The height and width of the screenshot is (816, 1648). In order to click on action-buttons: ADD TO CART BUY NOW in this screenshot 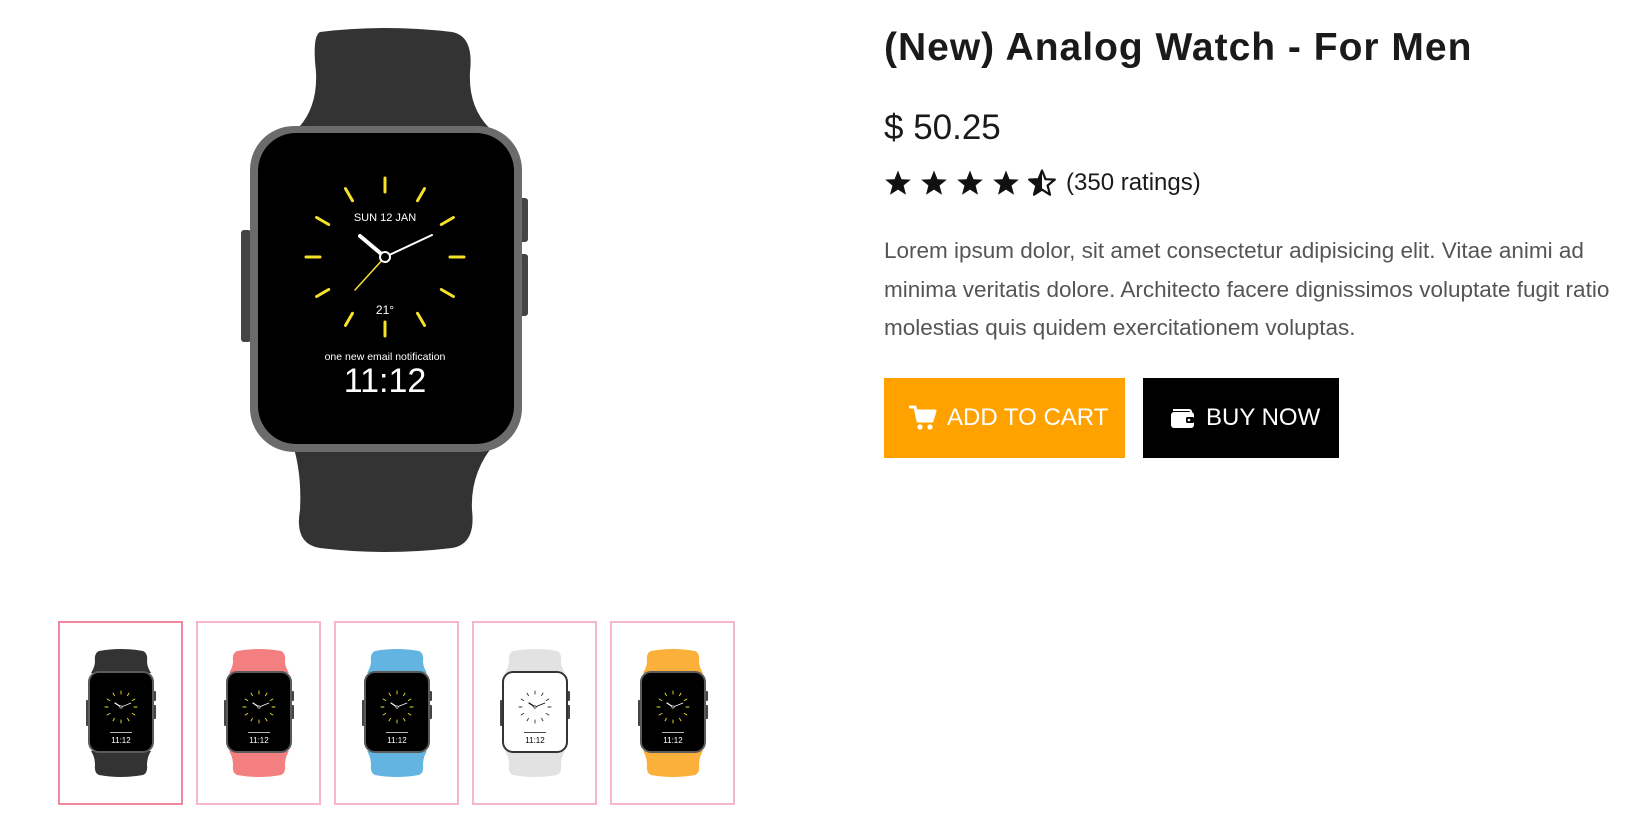, I will do `click(1111, 418)`.